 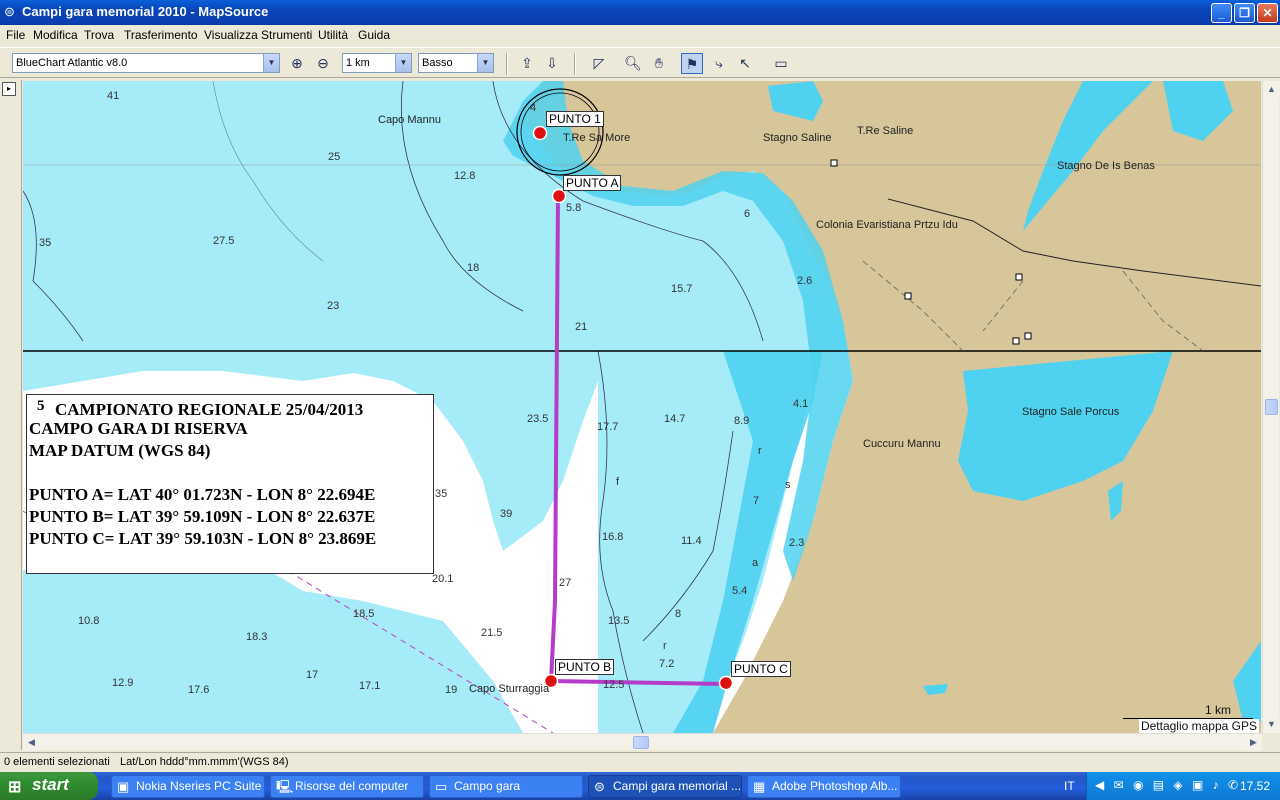 What do you see at coordinates (575, 119) in the screenshot?
I see `waypoint-punto-1: PUNTO 1` at bounding box center [575, 119].